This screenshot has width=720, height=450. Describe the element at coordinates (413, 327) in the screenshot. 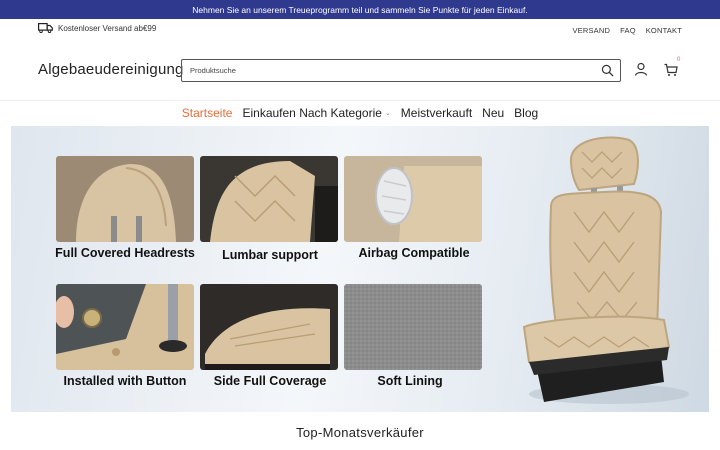

I see `feature-image-soft-lining` at that location.